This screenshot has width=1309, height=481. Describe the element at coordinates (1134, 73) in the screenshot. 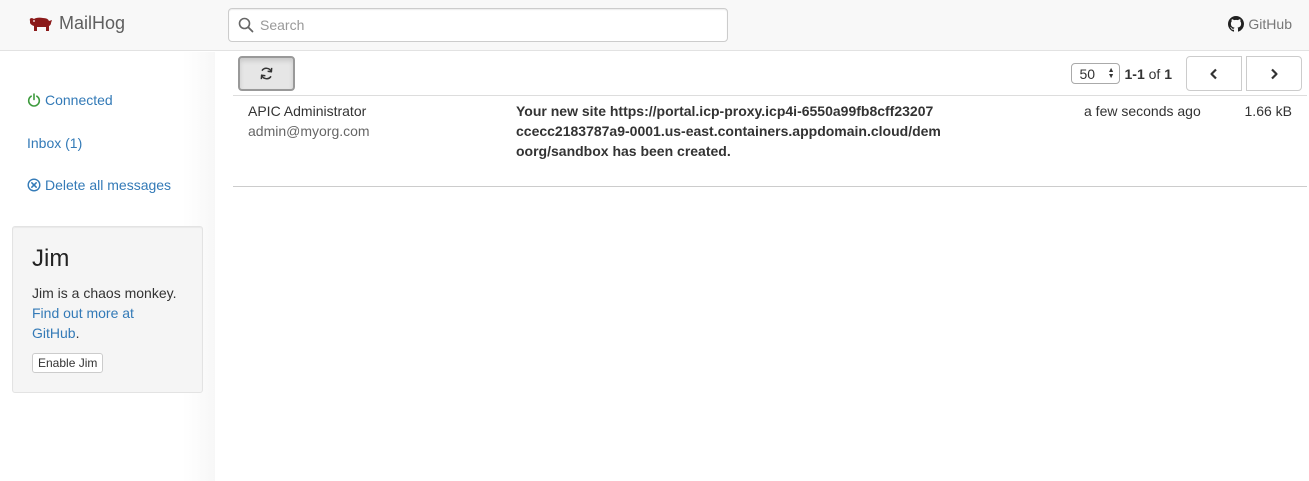

I see `message-range: 1-1` at that location.